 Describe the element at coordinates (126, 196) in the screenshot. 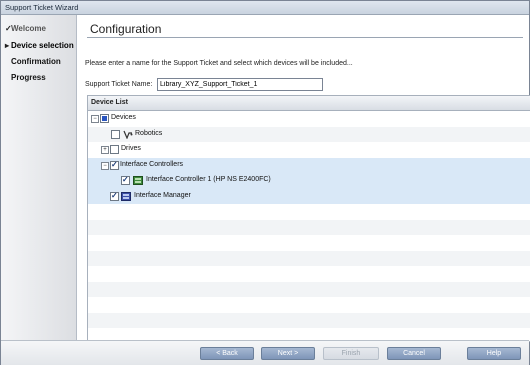

I see `manager-icon` at that location.